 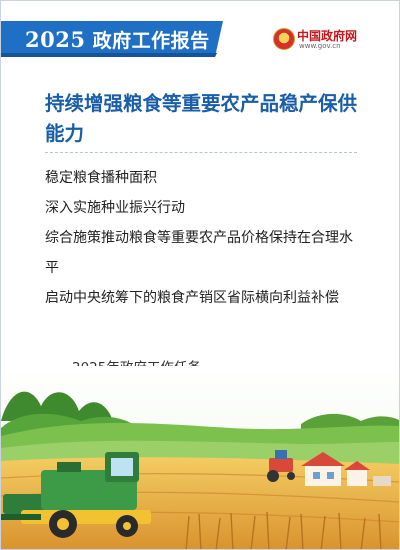 I want to click on national-emblem-icon, so click(x=284, y=39).